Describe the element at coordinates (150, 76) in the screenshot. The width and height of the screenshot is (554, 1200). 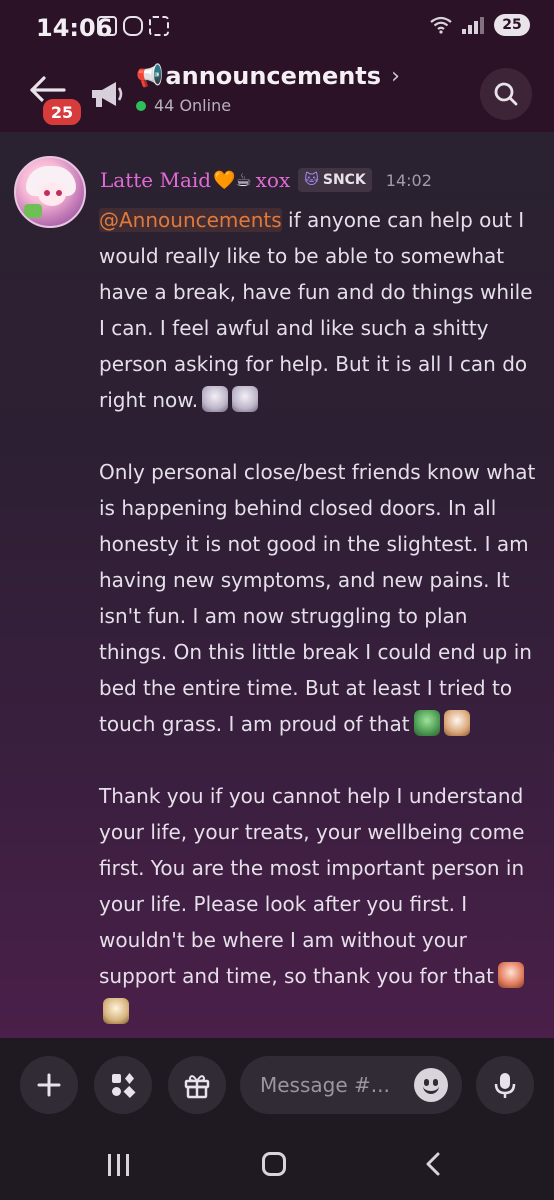
I see `megaphone-icon: 📢` at that location.